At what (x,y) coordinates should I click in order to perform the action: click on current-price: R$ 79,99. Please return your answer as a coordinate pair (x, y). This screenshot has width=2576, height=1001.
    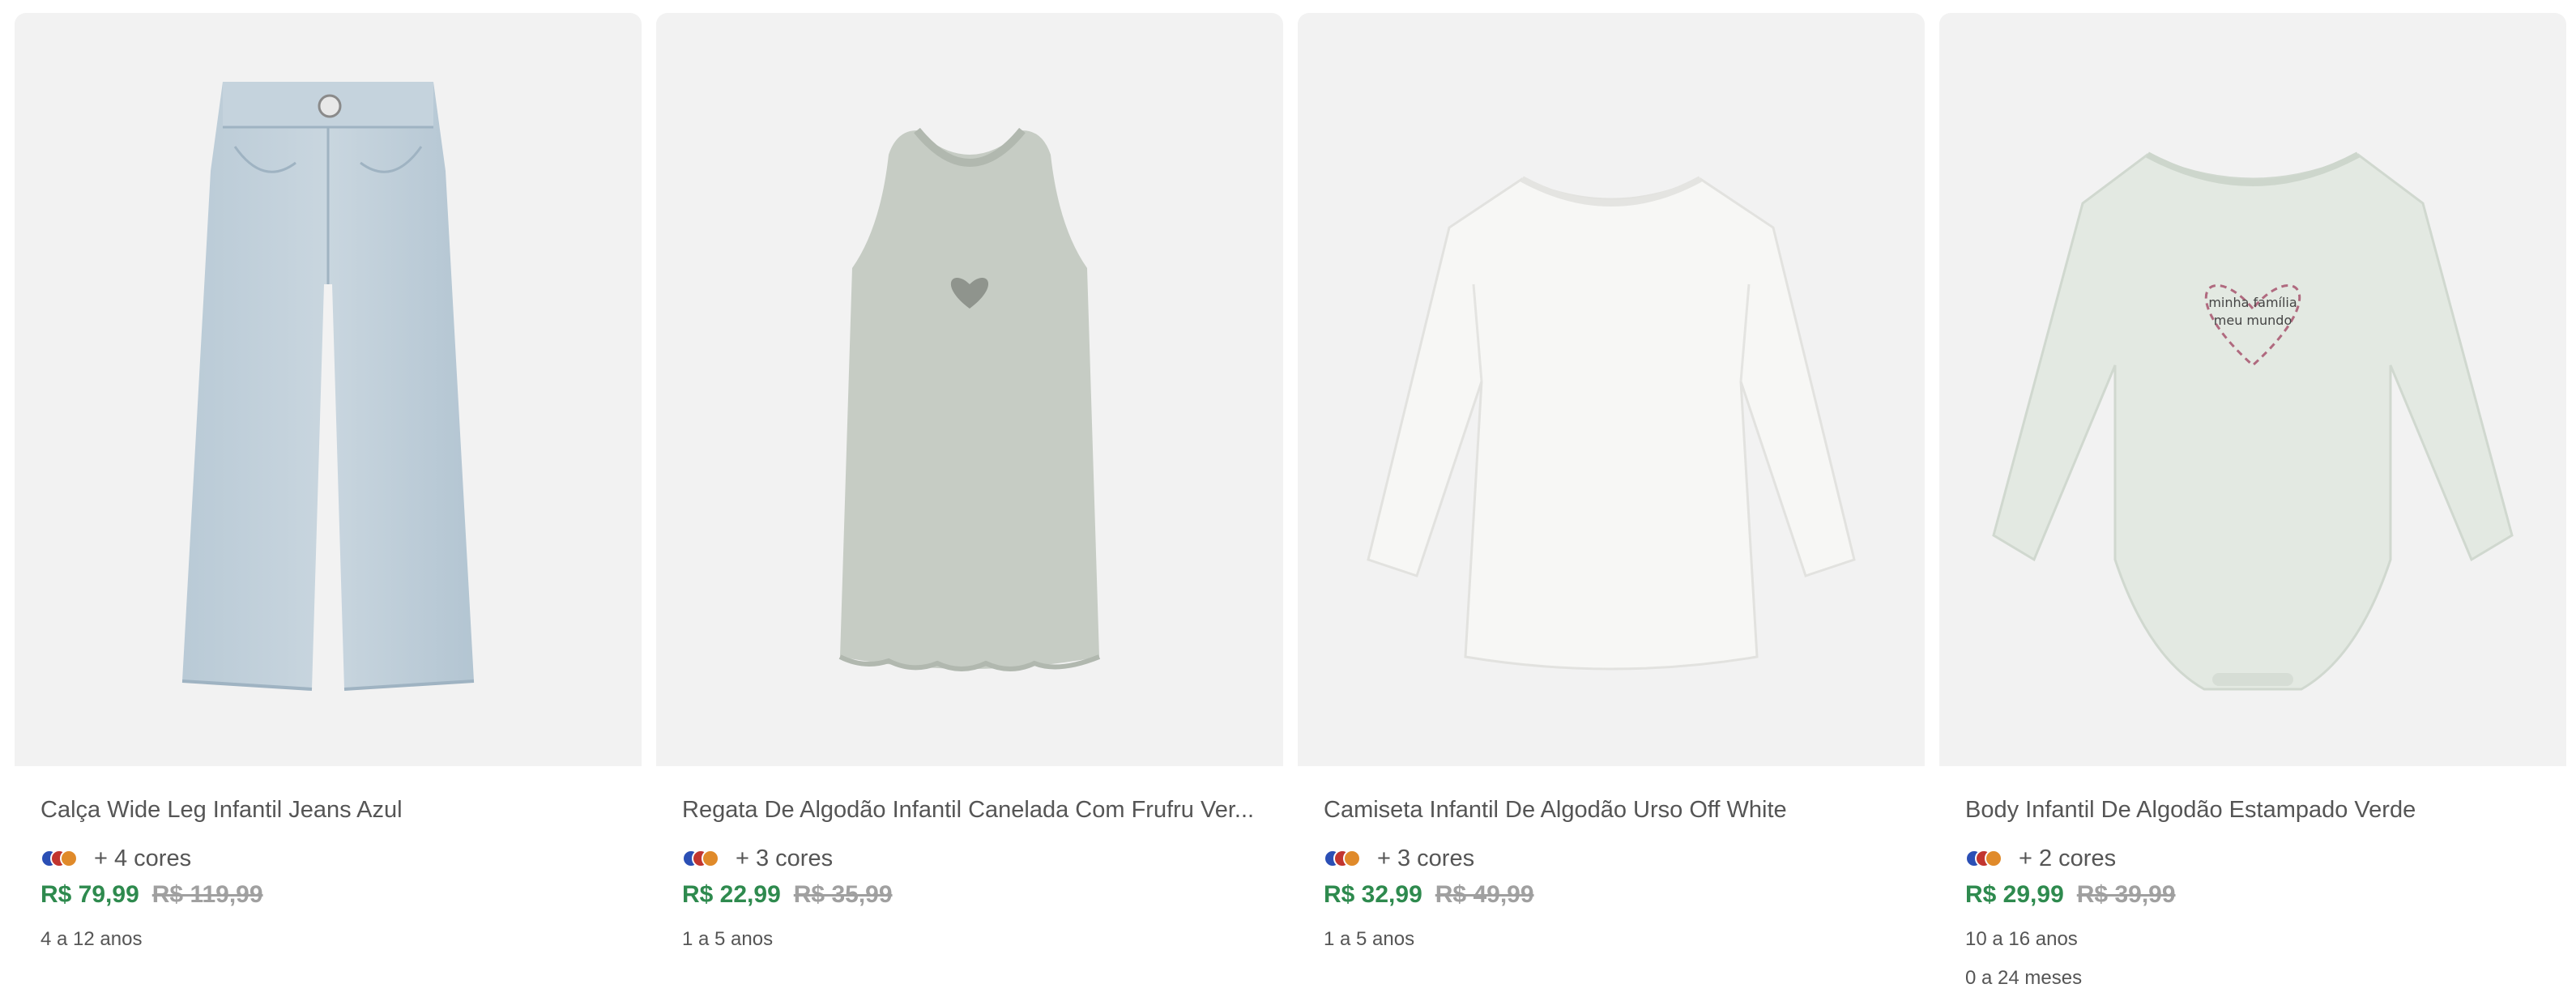
    Looking at the image, I should click on (90, 894).